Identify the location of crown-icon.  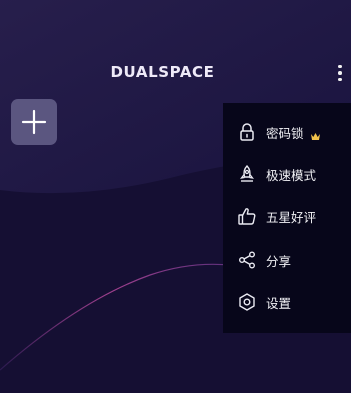
(315, 135).